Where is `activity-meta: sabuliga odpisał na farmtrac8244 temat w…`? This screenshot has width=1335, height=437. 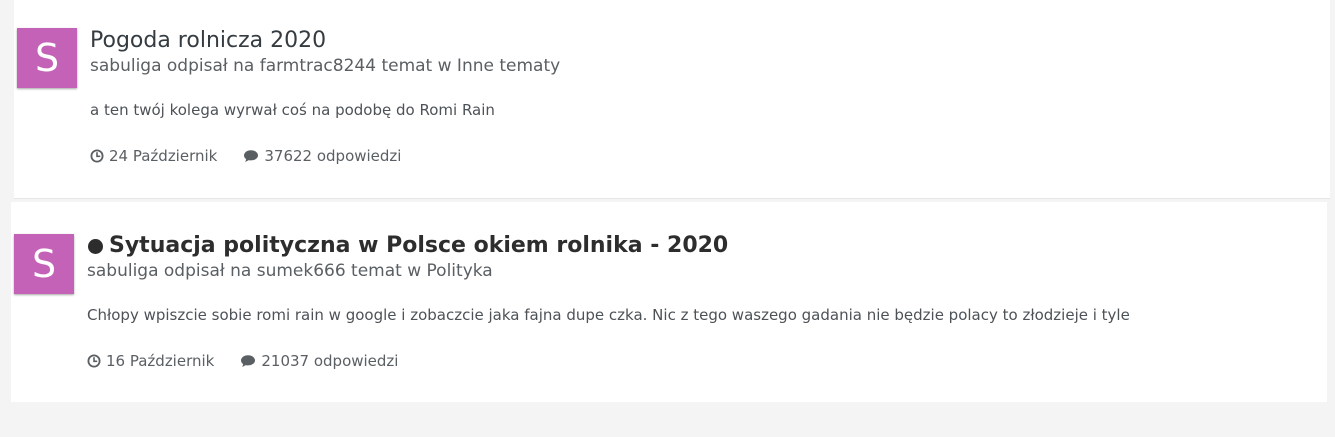 activity-meta: sabuliga odpisał na farmtrac8244 temat w… is located at coordinates (325, 66).